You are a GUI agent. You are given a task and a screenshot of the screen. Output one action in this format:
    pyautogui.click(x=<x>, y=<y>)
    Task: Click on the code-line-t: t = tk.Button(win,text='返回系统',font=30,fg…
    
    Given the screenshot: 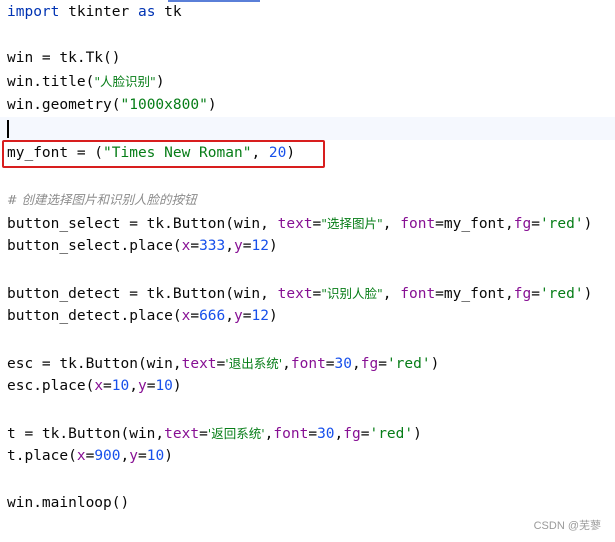 What is the action you would take?
    pyautogui.click(x=214, y=434)
    